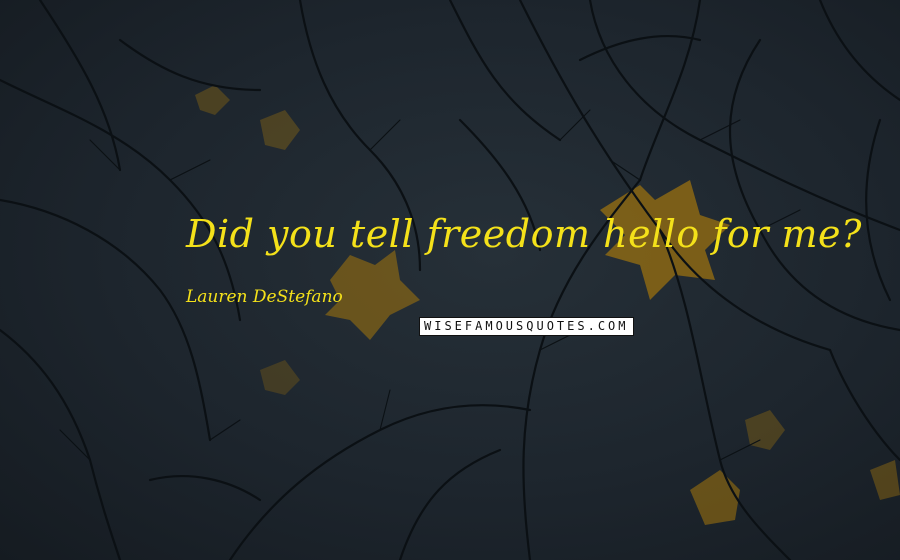 The image size is (900, 560). Describe the element at coordinates (526, 326) in the screenshot. I see `site-watermark: WISEFAMOUSQUOTES.COM` at that location.